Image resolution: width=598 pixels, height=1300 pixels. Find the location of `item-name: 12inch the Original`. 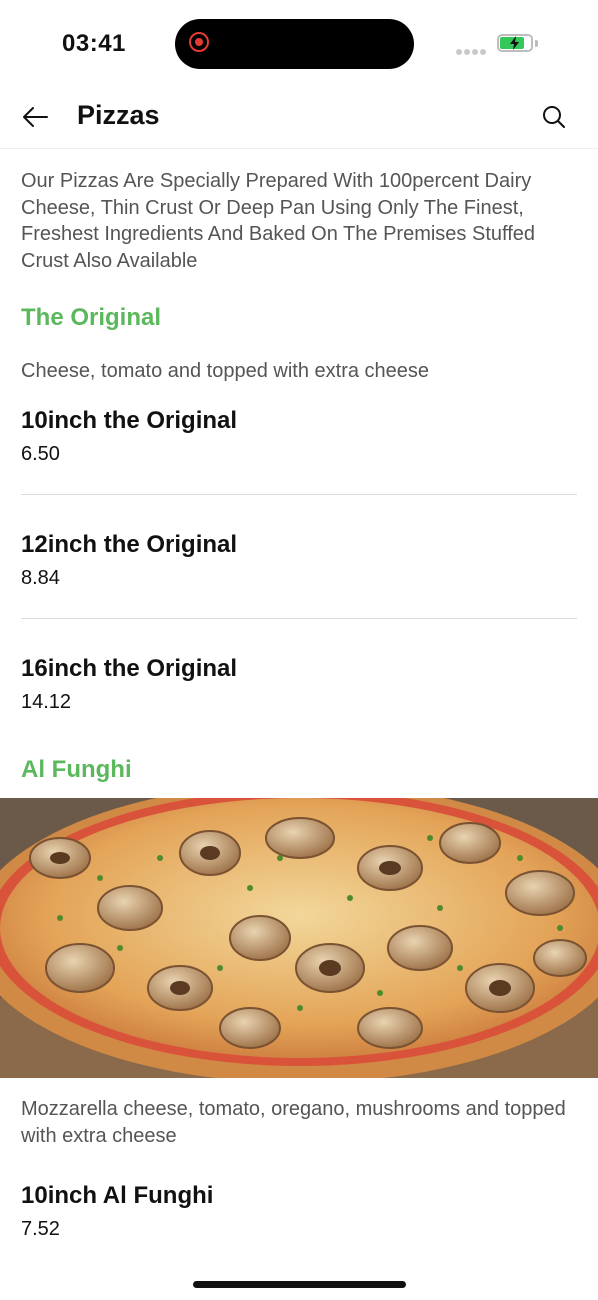

item-name: 12inch the Original is located at coordinates (129, 544).